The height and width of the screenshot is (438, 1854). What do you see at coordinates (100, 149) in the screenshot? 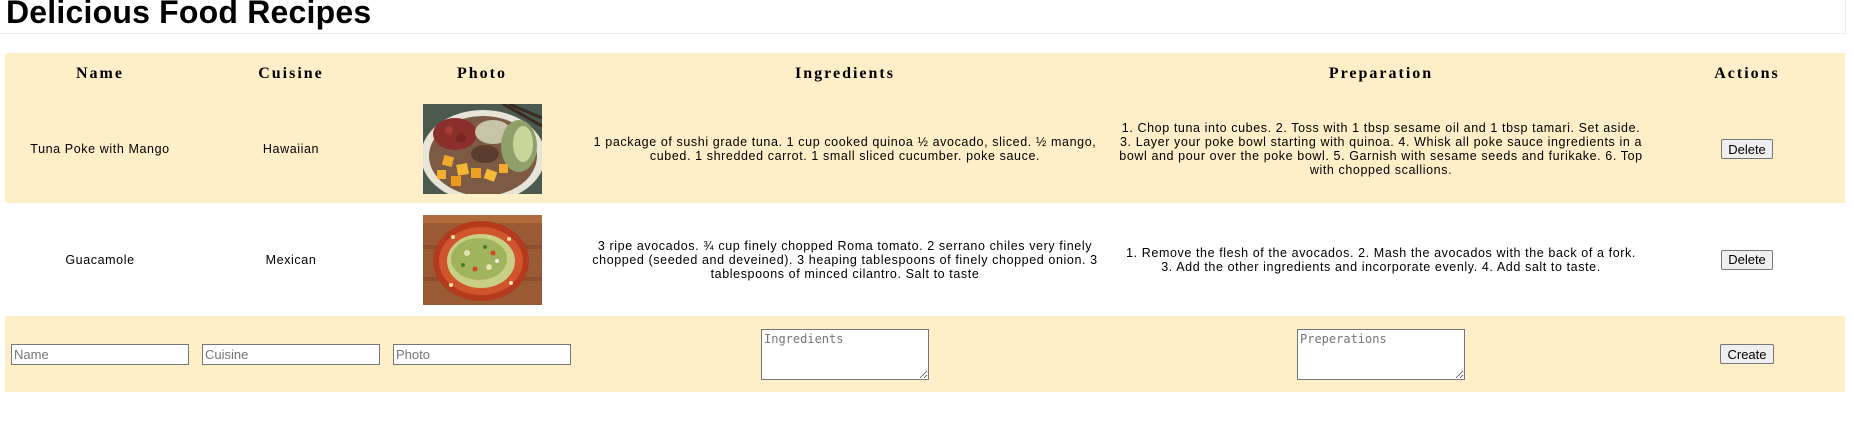
I see `recipe-name: Tuna Poke with Mango` at bounding box center [100, 149].